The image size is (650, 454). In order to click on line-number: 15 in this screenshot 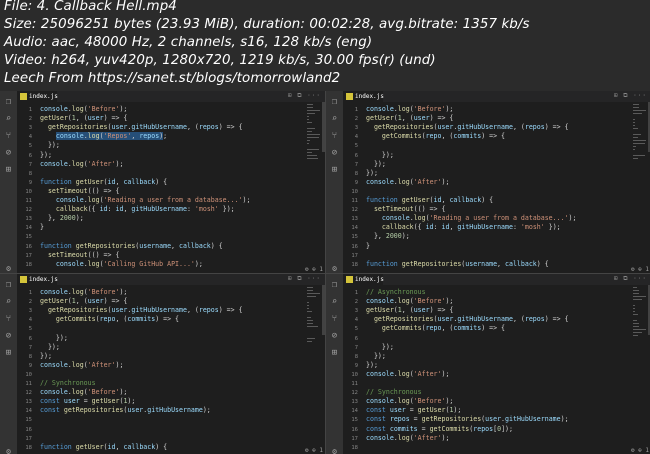, I will do `click(354, 420)`.